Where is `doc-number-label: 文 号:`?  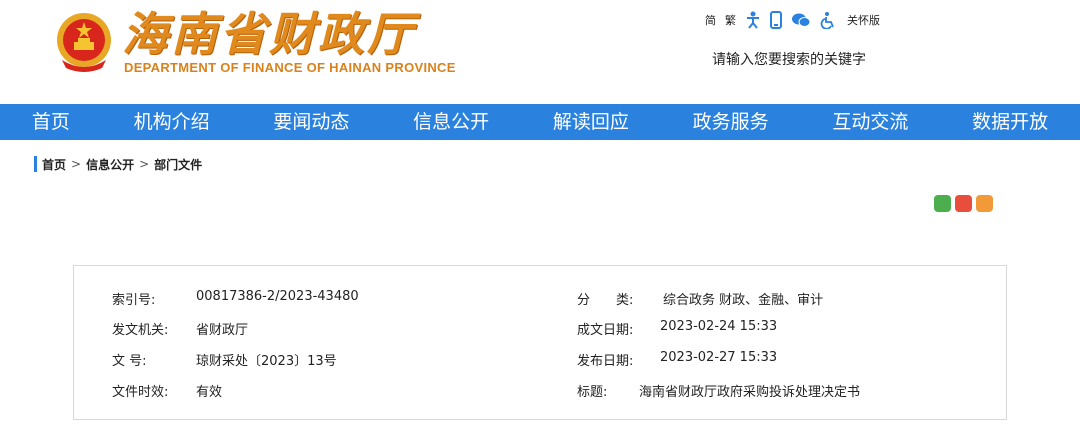 doc-number-label: 文 号: is located at coordinates (129, 361).